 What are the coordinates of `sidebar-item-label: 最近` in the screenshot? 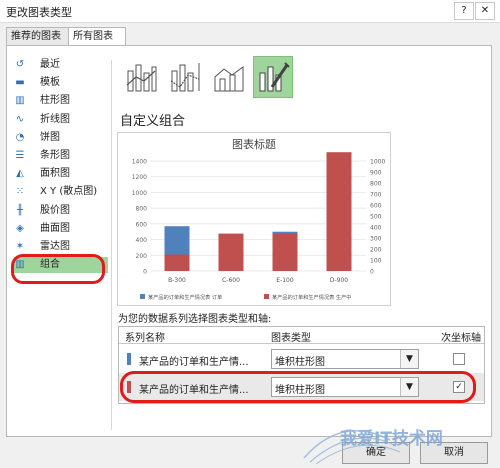 It's located at (50, 64).